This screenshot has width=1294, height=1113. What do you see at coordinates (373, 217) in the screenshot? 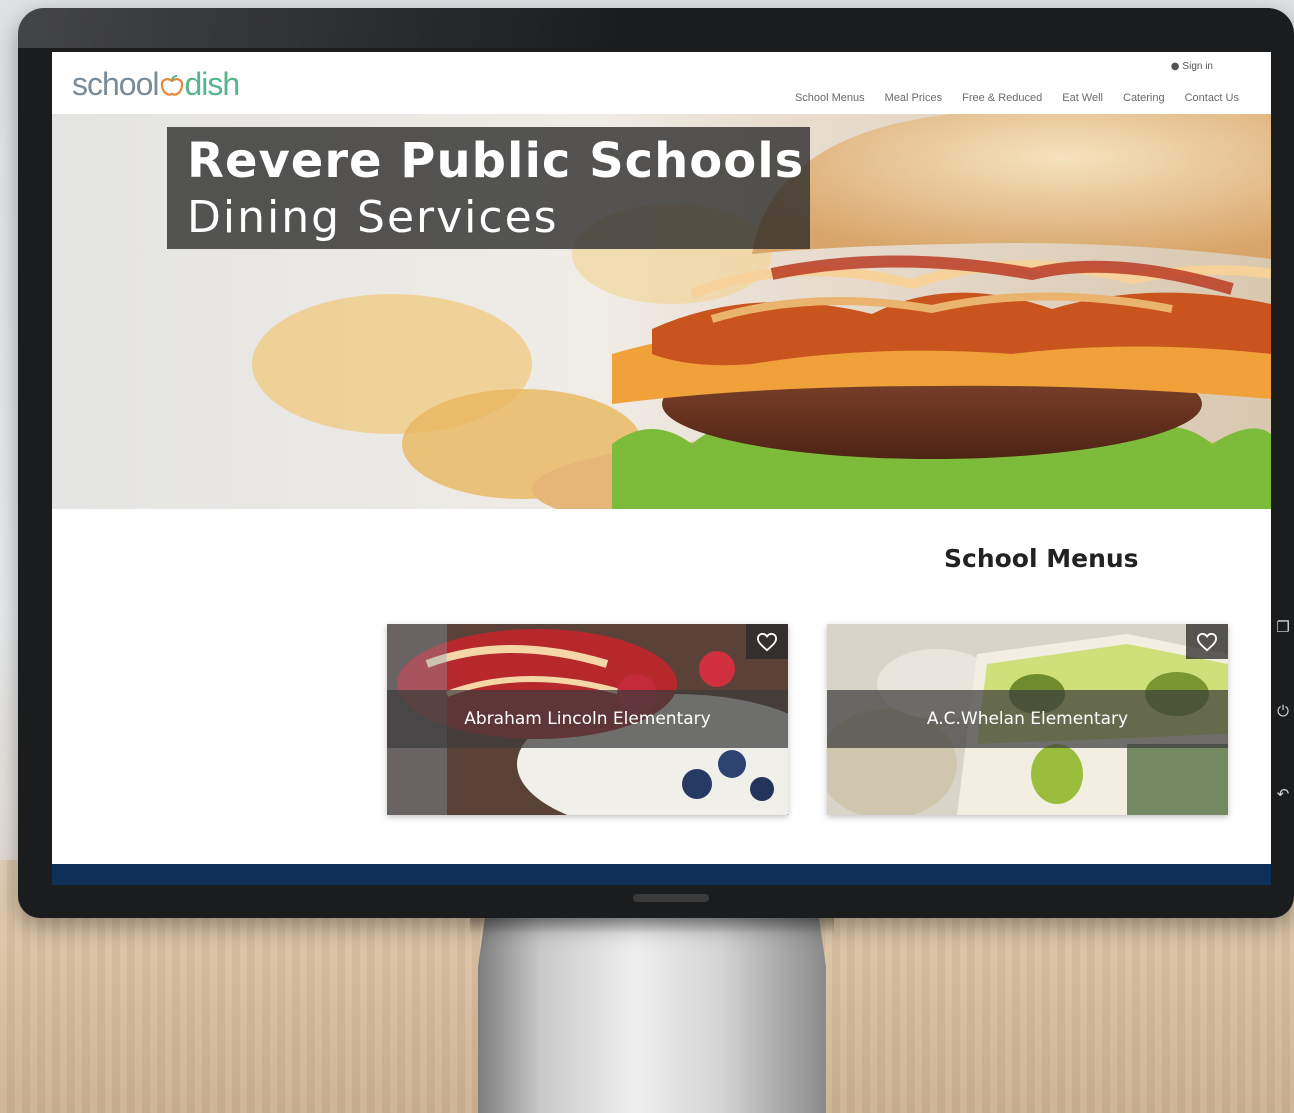
I see `hero-title-line2: Dining Services` at bounding box center [373, 217].